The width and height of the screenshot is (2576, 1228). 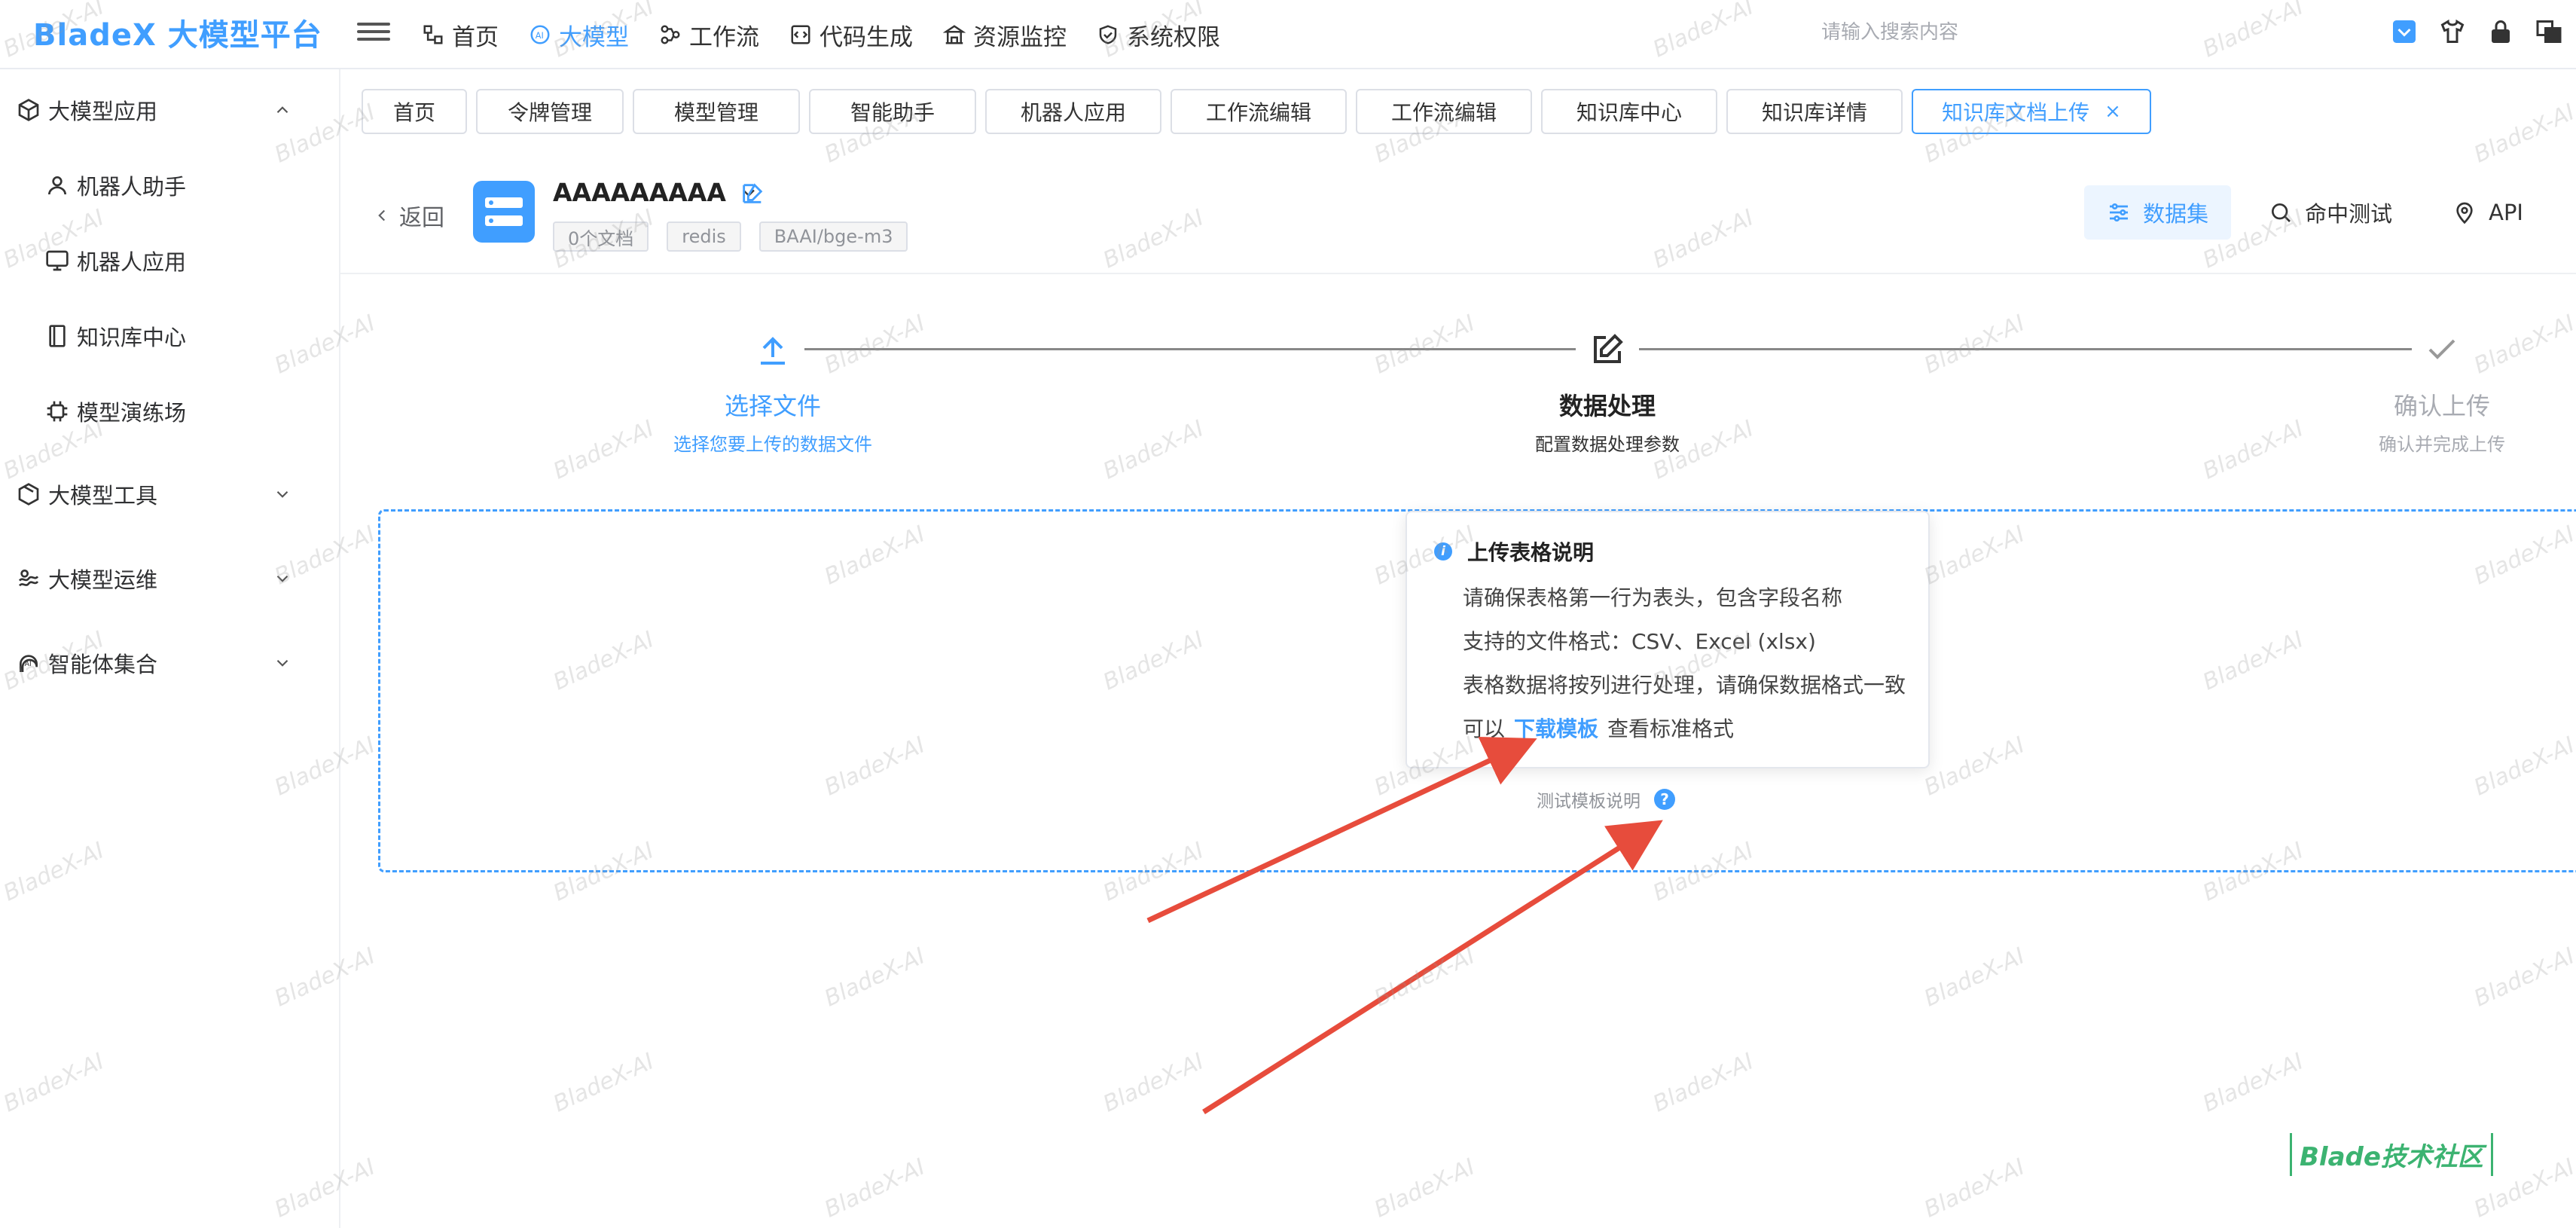 I want to click on ops-icon, so click(x=29, y=578).